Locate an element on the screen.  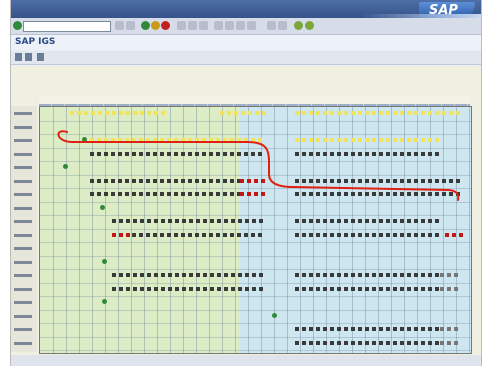
prev-icon is located at coordinates (18, 57).